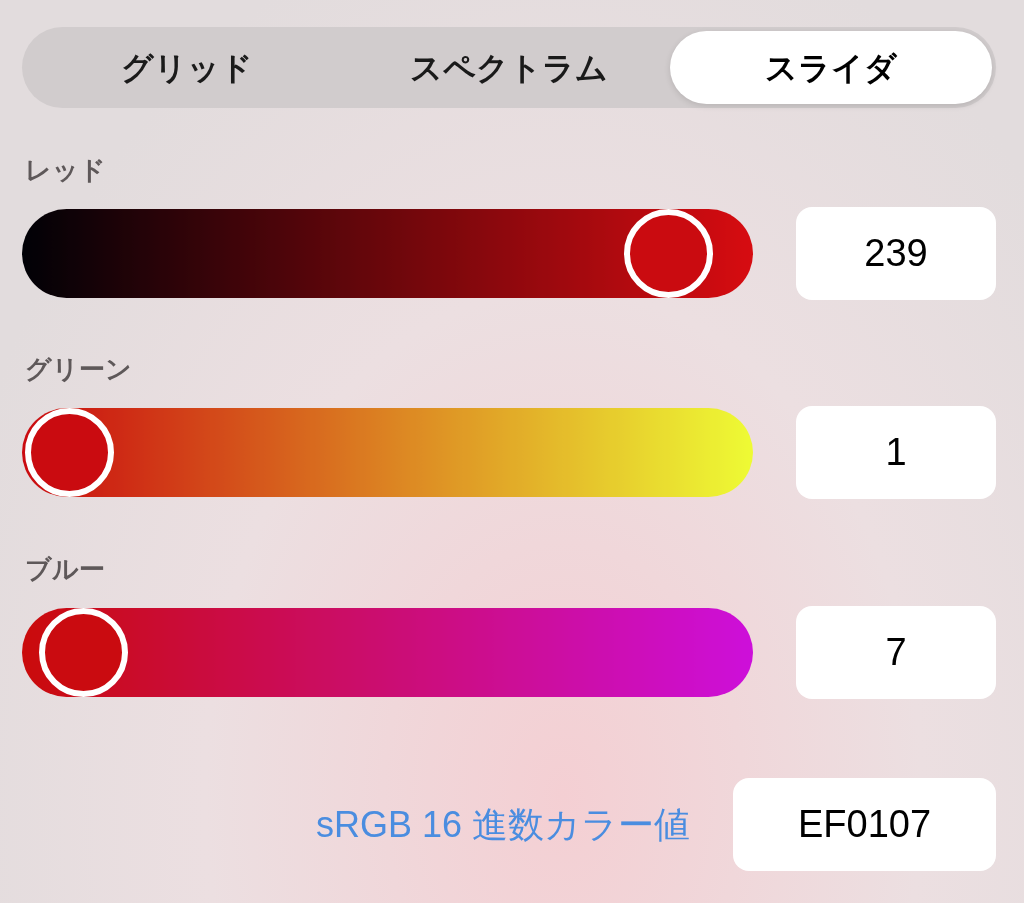  I want to click on value-field: 7, so click(896, 652).